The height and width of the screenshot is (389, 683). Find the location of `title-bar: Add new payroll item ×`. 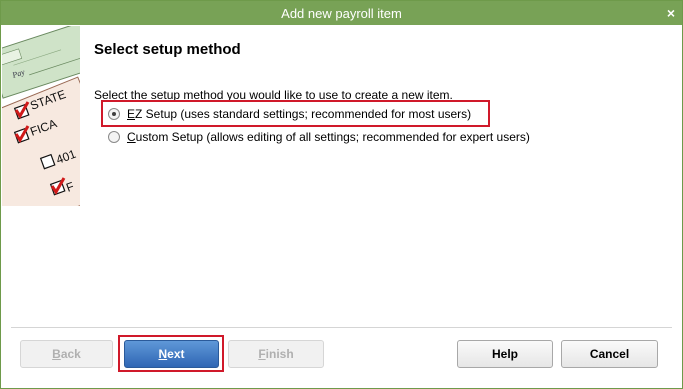

title-bar: Add new payroll item × is located at coordinates (341, 13).